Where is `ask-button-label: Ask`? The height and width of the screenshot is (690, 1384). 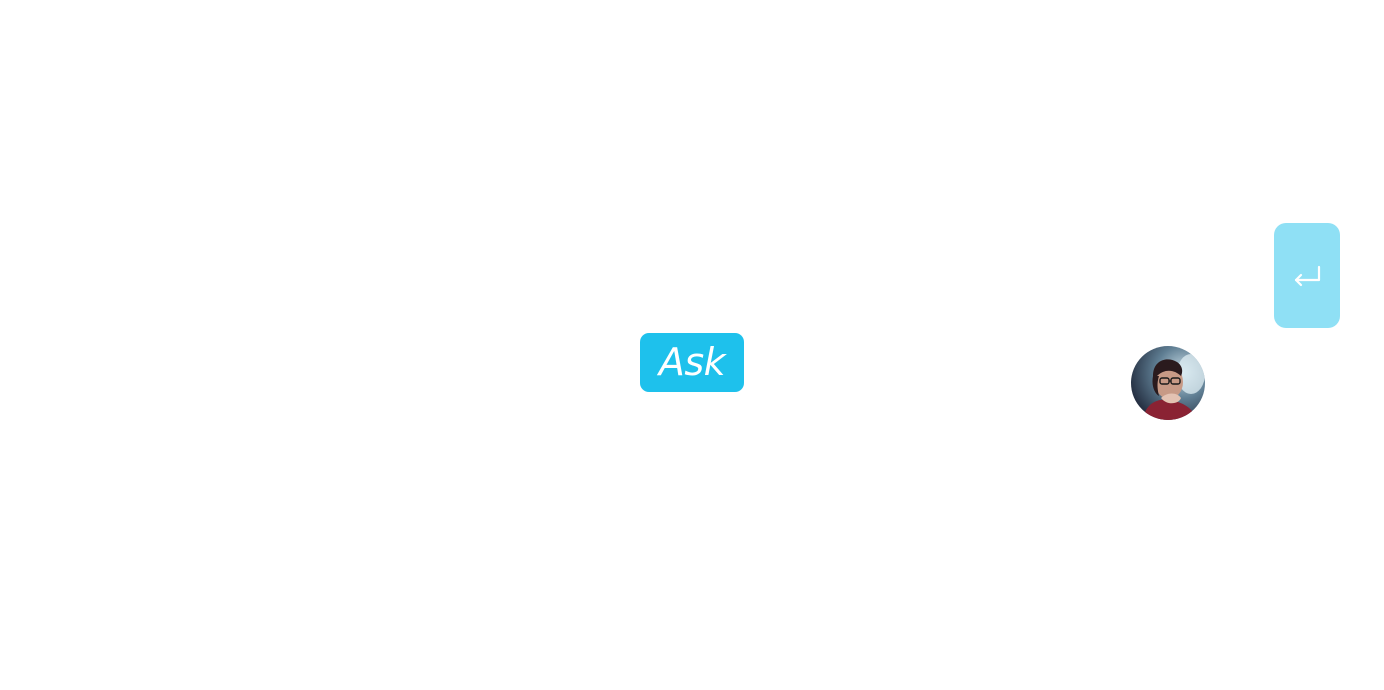
ask-button-label: Ask is located at coordinates (692, 361).